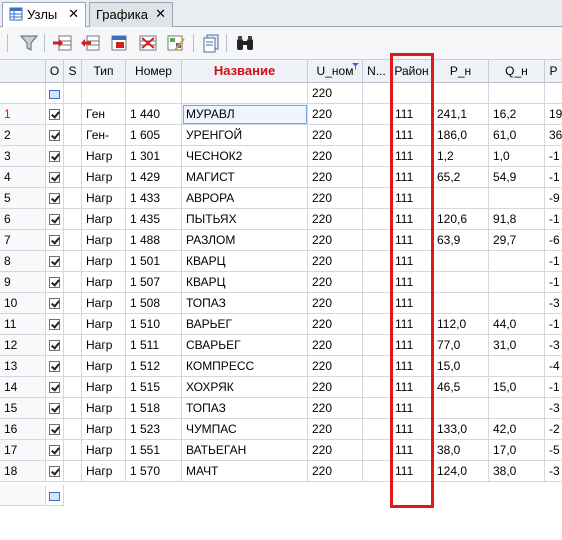 The height and width of the screenshot is (540, 562). Describe the element at coordinates (245, 345) in the screenshot. I see `row-name: СВАРЬЕГ` at that location.